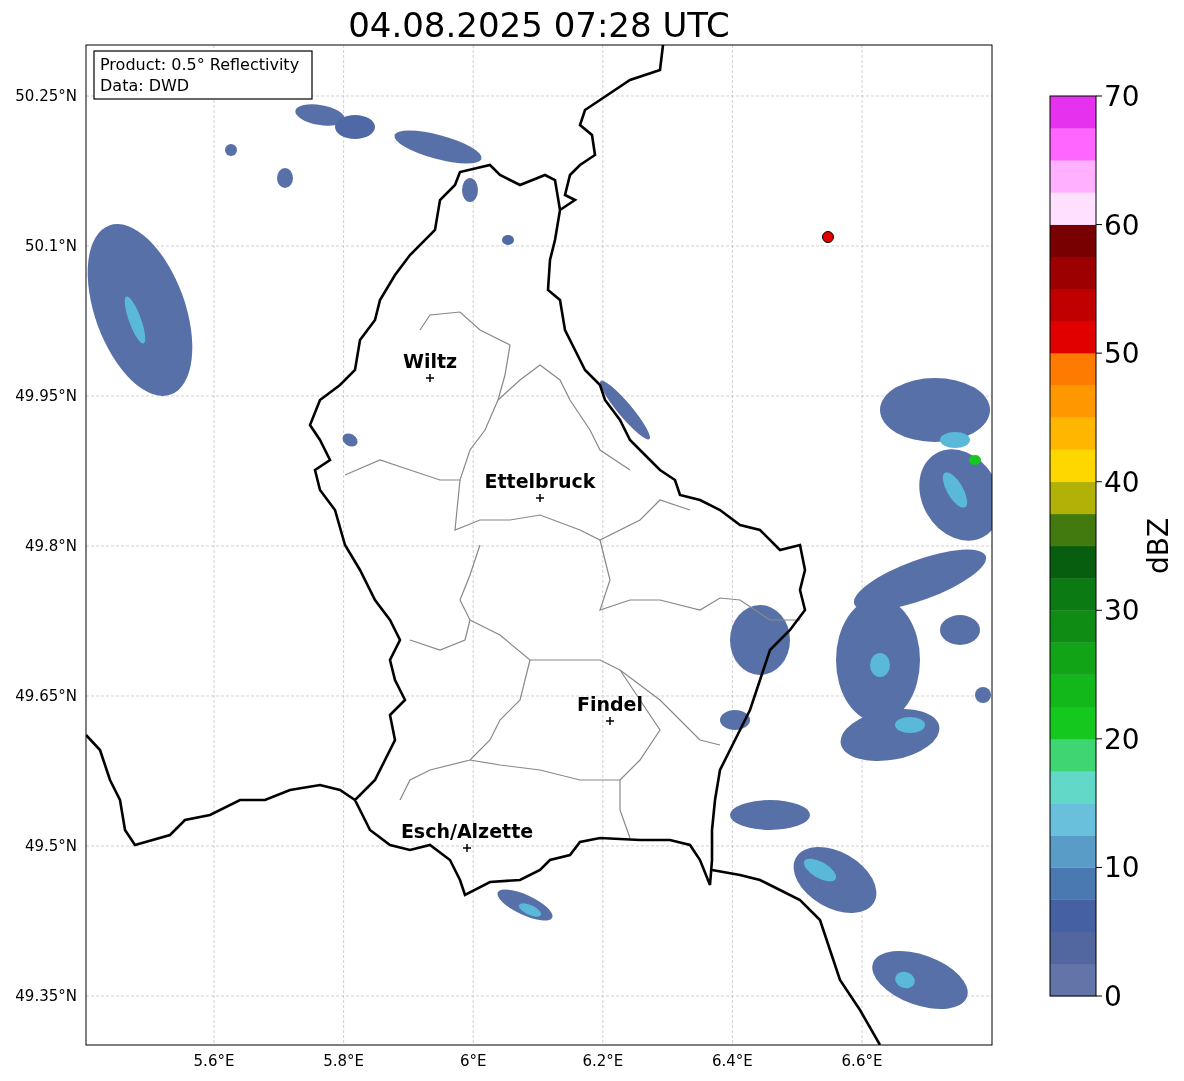 This screenshot has width=1184, height=1081. What do you see at coordinates (1122, 739) in the screenshot?
I see `colorbar-tick-label: 20` at bounding box center [1122, 739].